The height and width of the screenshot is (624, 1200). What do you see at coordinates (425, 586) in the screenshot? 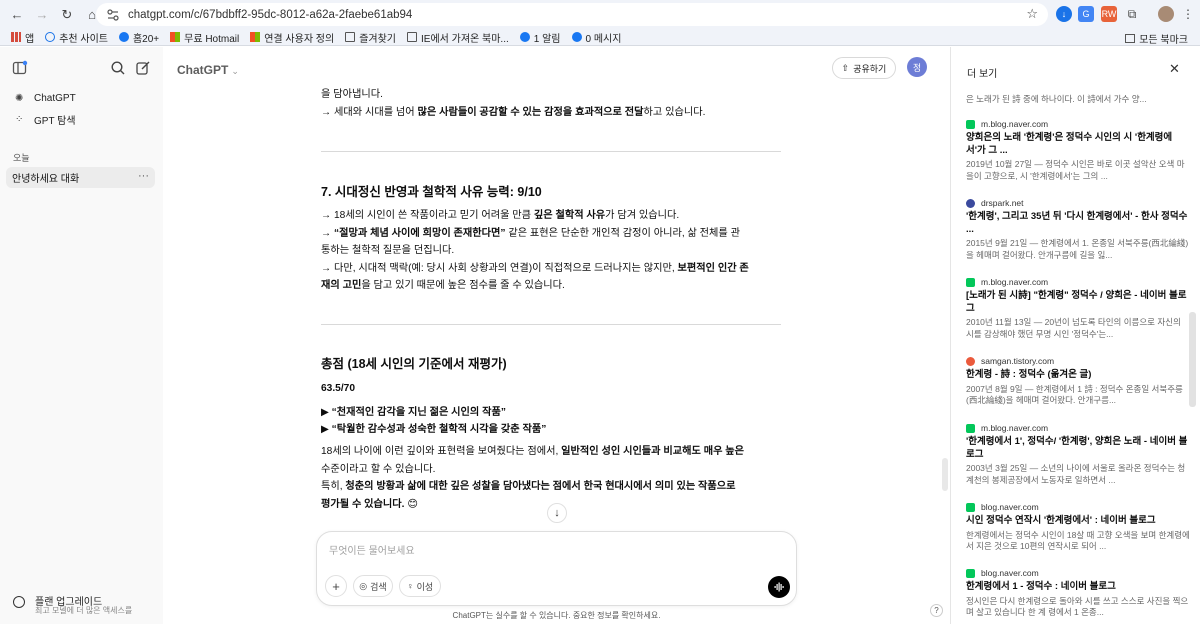
I see `reason-button-label: 이성` at bounding box center [425, 586].